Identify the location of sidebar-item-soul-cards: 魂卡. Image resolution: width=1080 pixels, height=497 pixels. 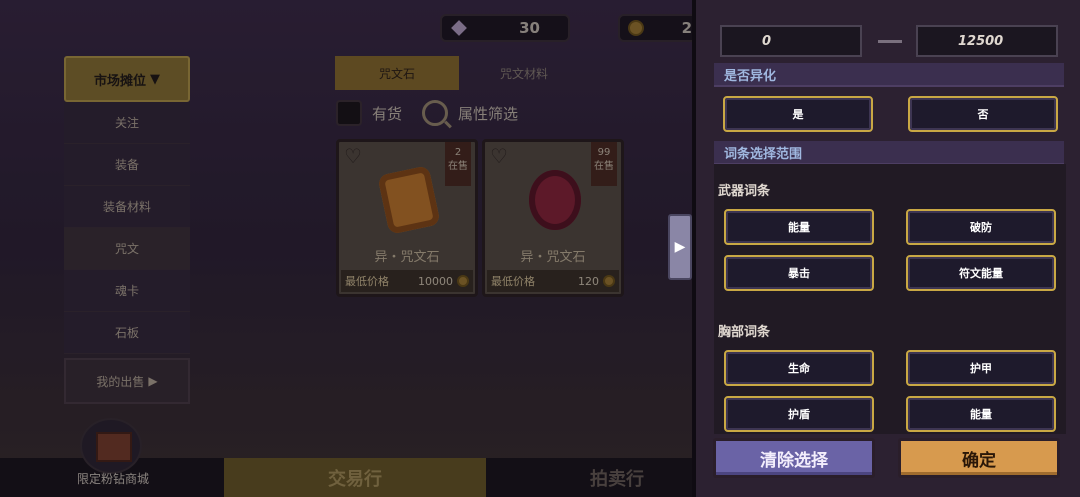
(127, 291).